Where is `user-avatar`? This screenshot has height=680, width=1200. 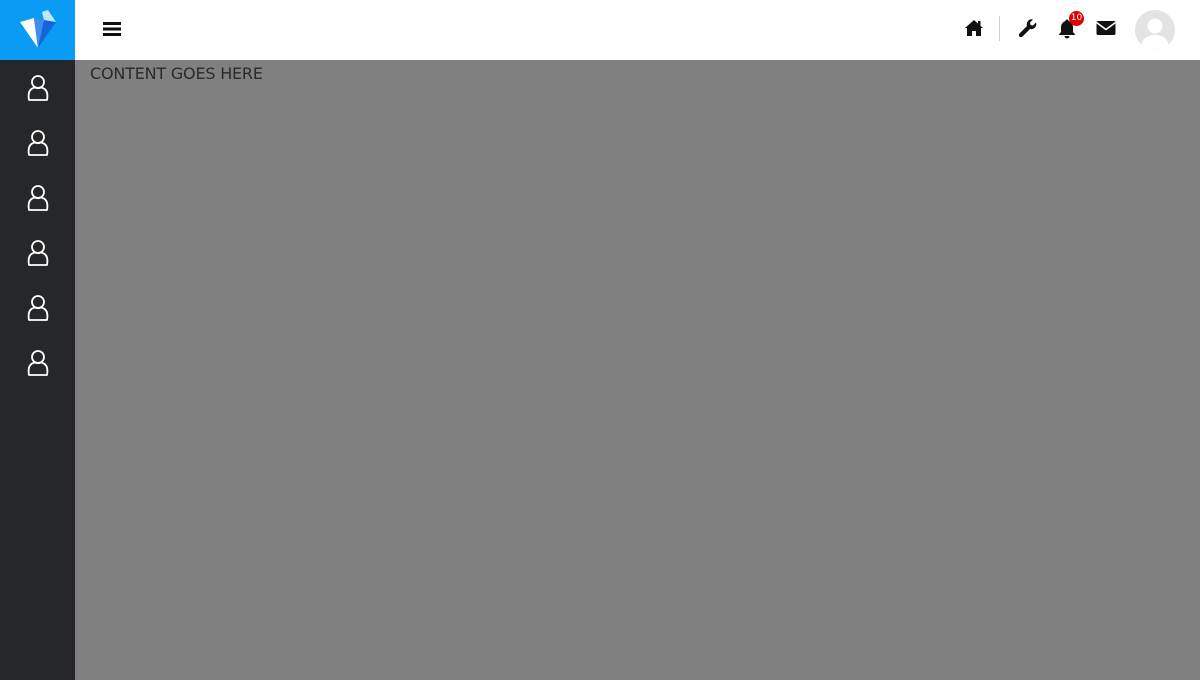
user-avatar is located at coordinates (1155, 30).